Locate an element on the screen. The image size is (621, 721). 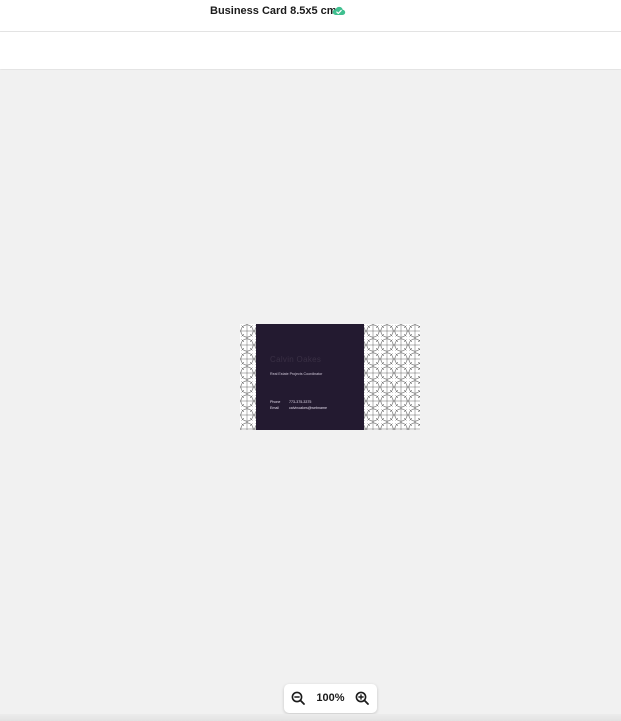
card-email-line: Email calvinoakes@webname is located at coordinates (298, 408).